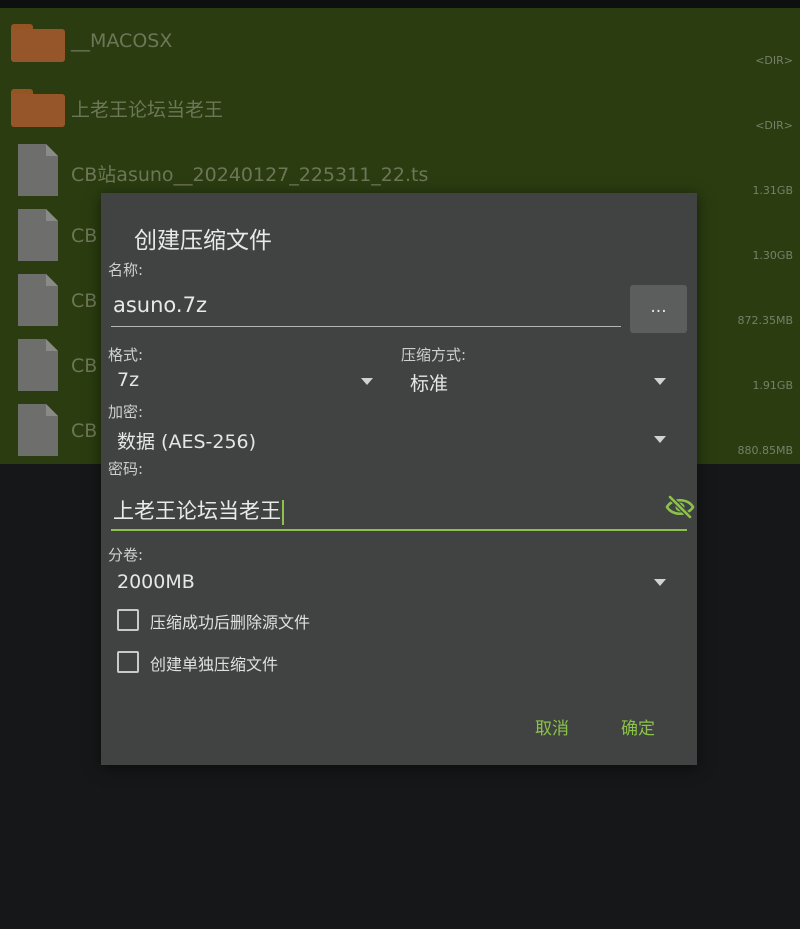  What do you see at coordinates (156, 582) in the screenshot?
I see `split-value: 2000MB` at bounding box center [156, 582].